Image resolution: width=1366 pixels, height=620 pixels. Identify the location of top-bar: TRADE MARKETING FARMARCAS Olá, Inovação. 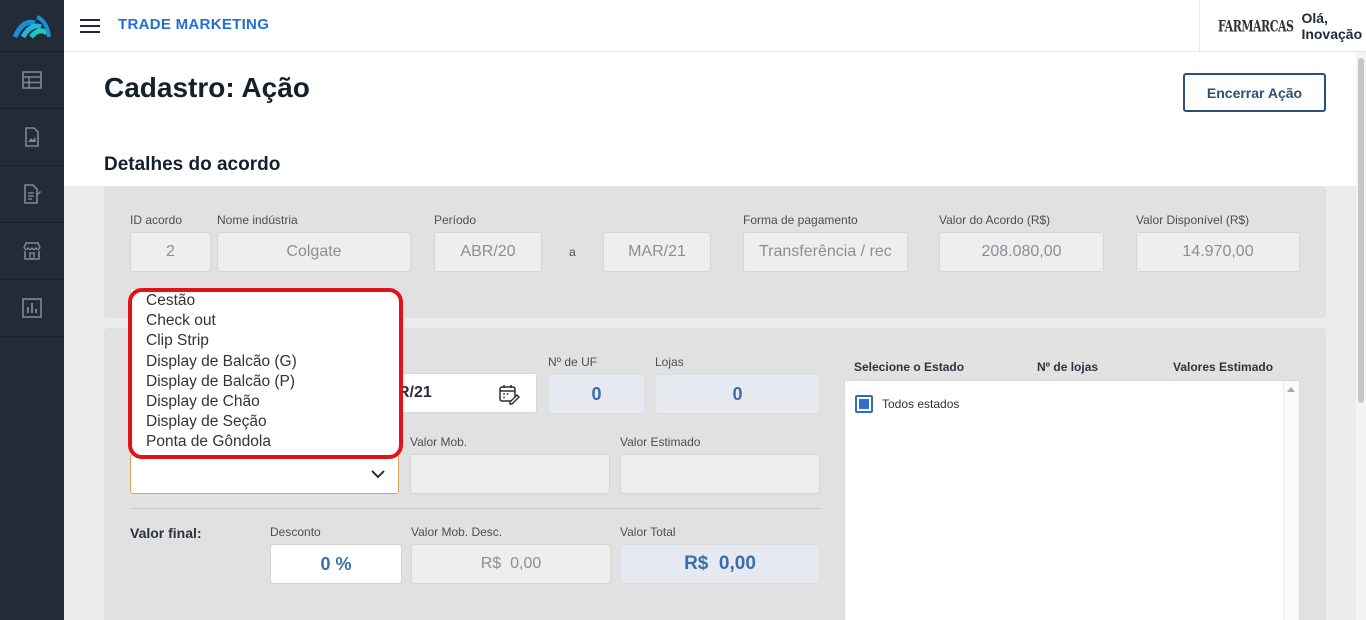
(715, 26).